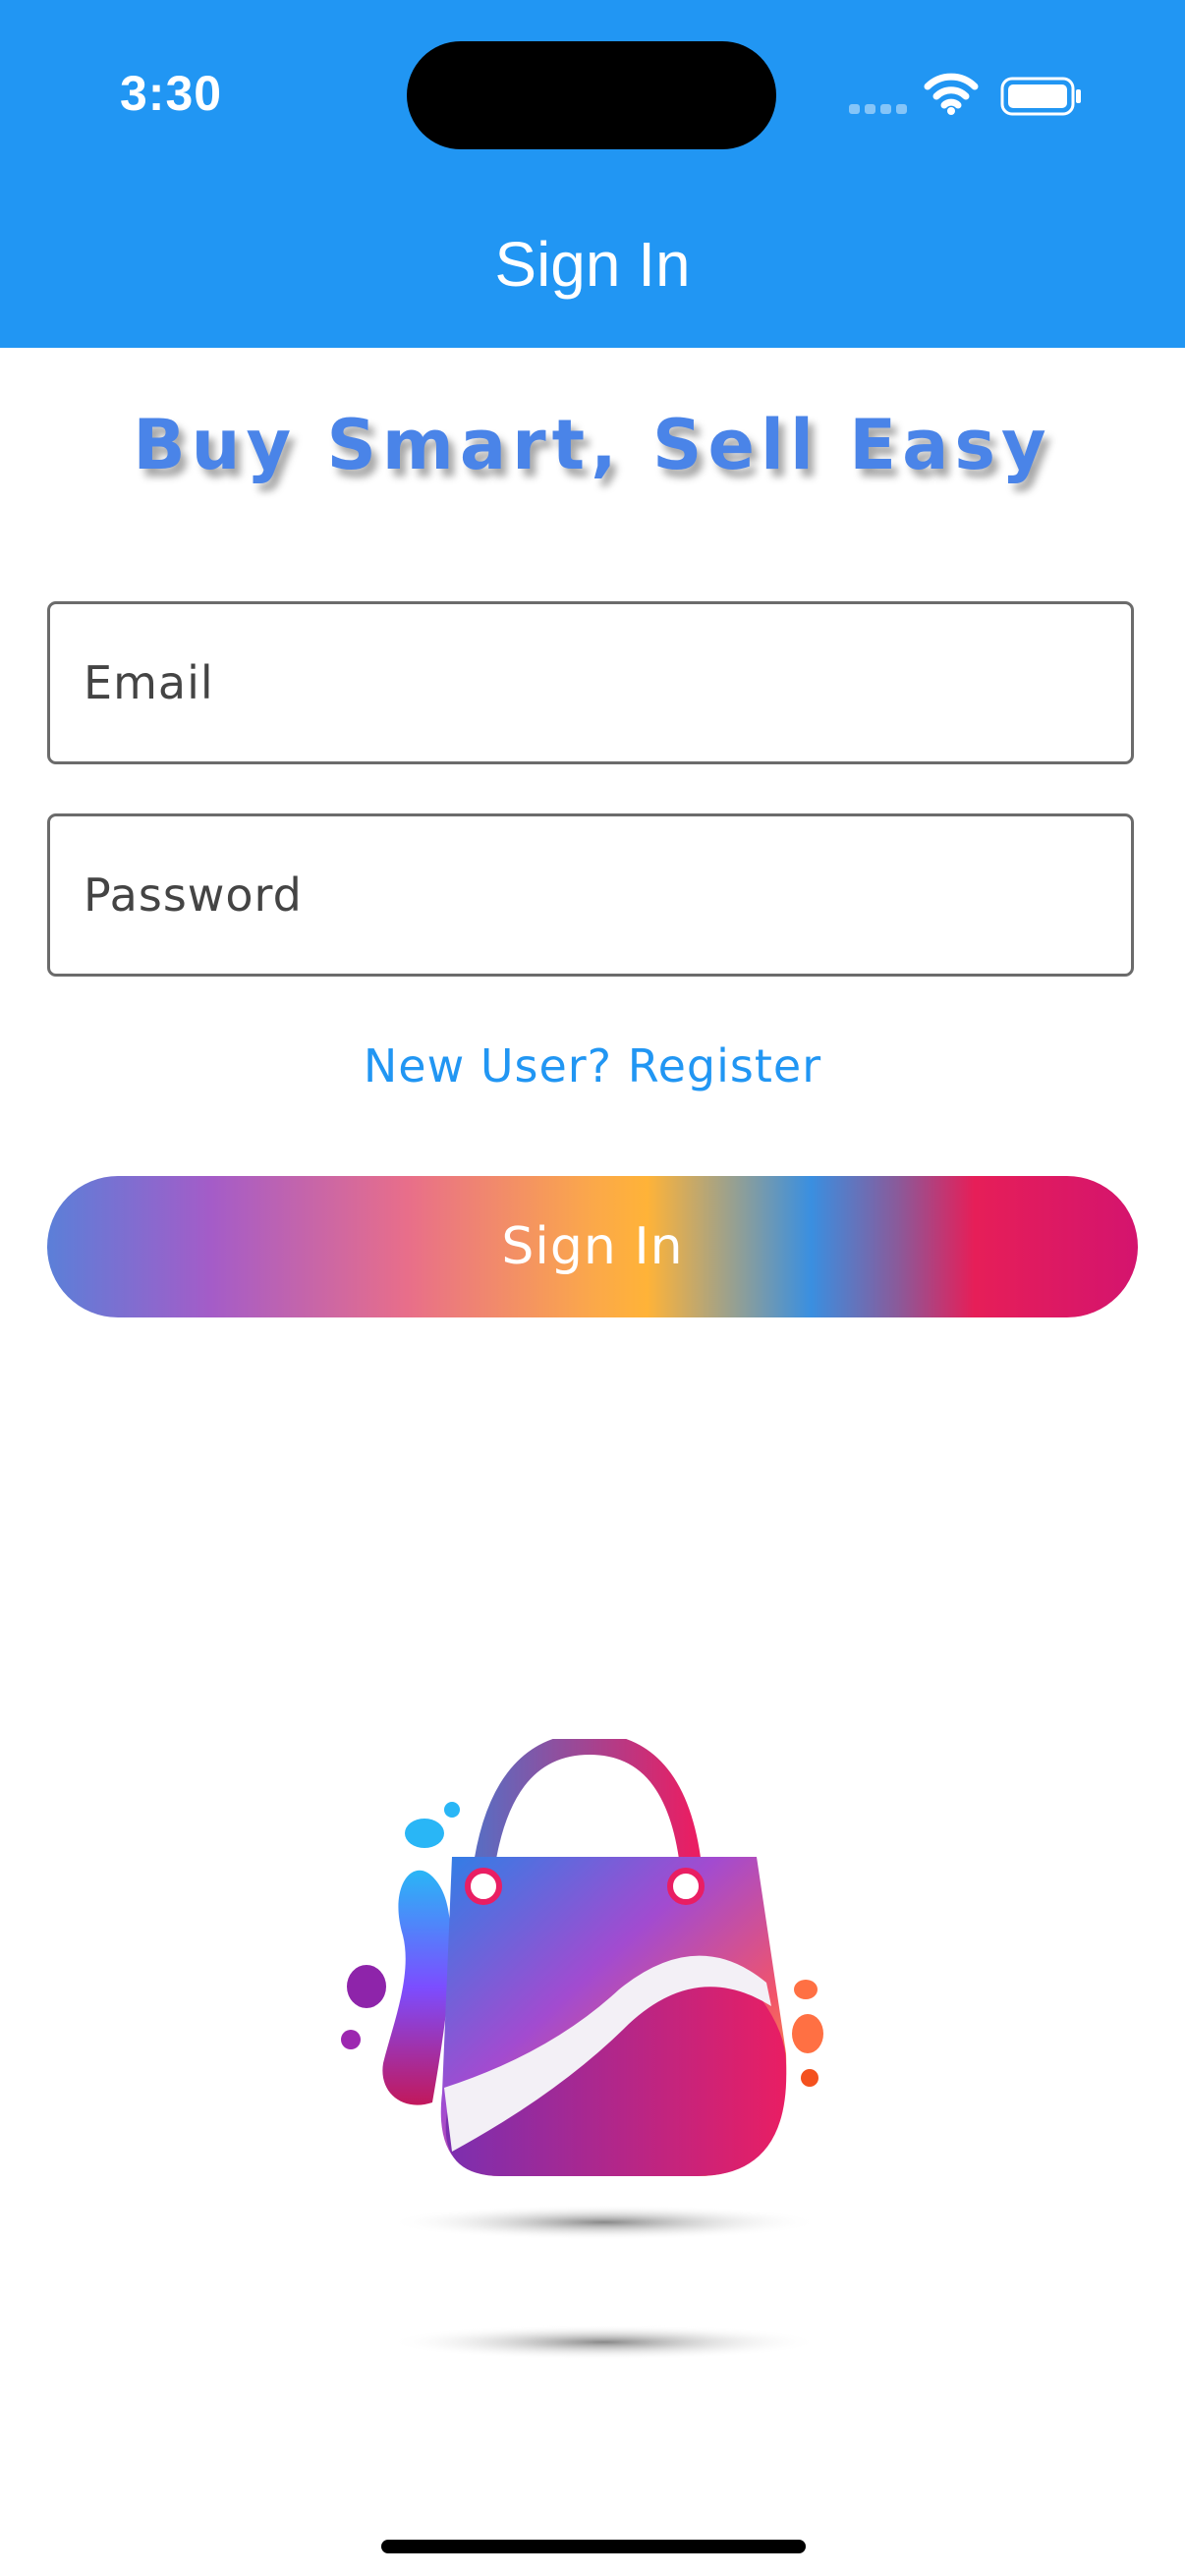  I want to click on email-input, so click(591, 682).